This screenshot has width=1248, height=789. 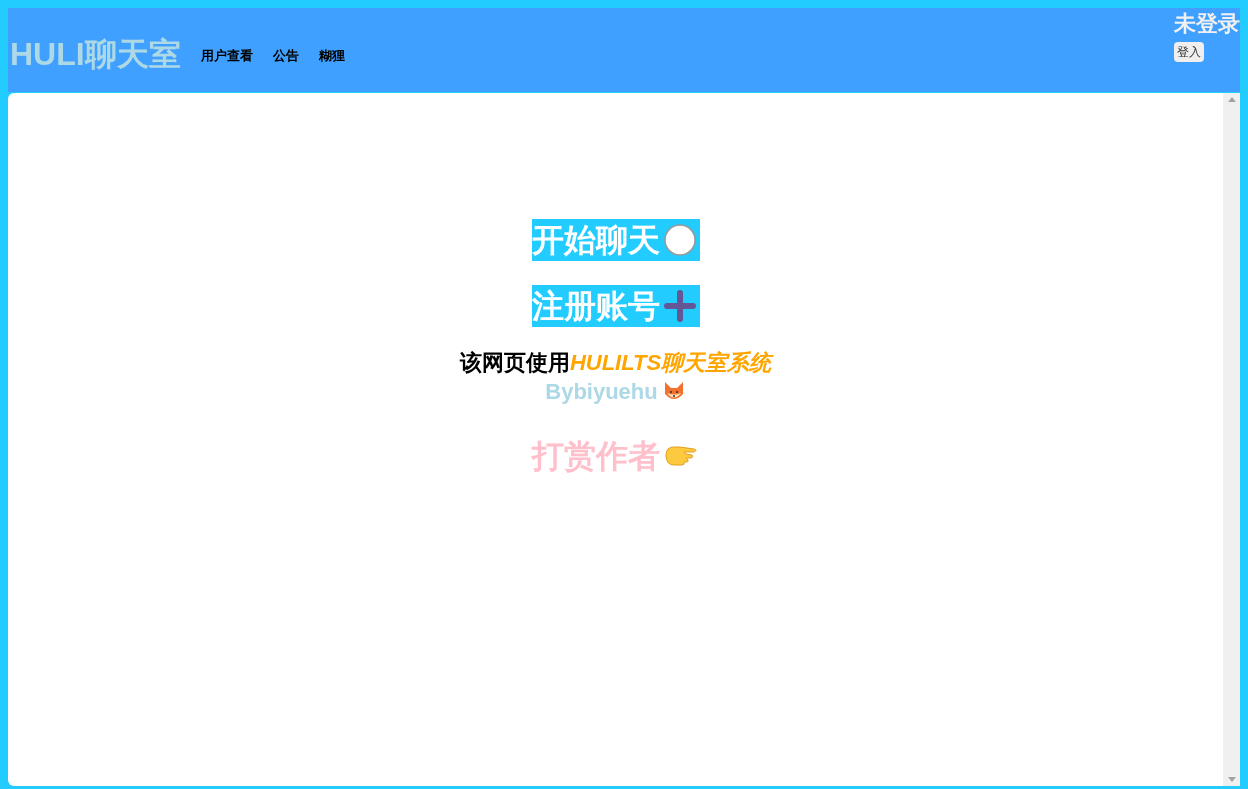 I want to click on author-name: Bybiyuehu, so click(x=601, y=392).